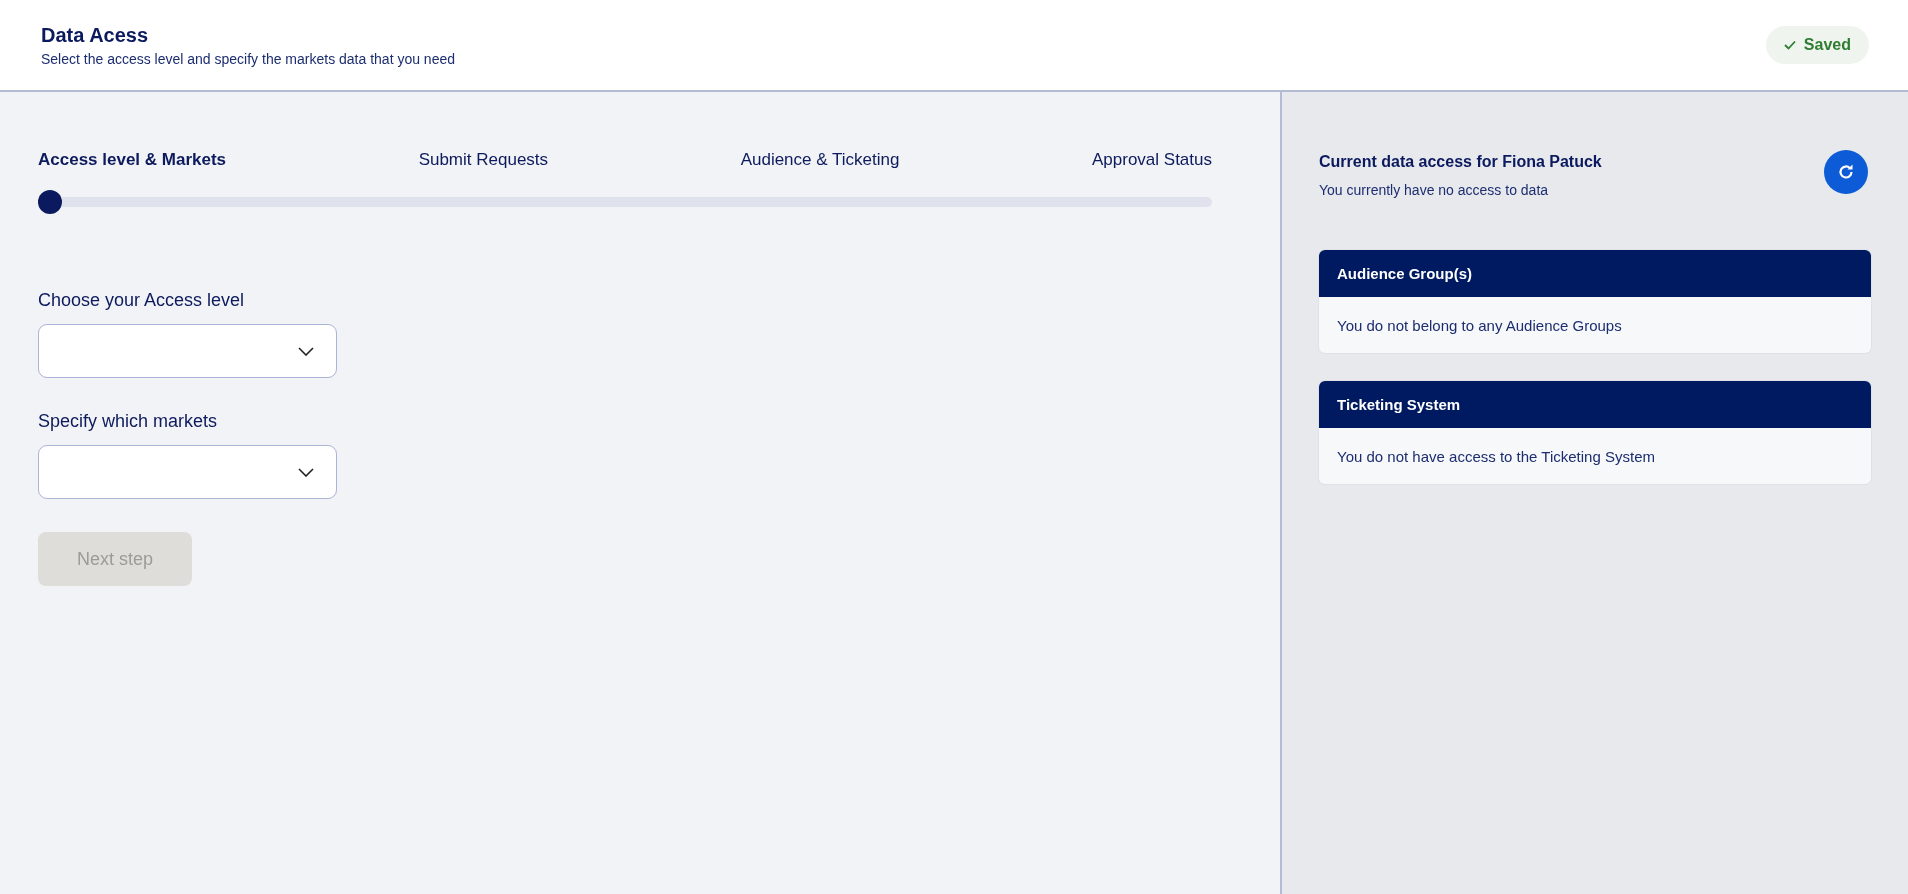  Describe the element at coordinates (128, 421) in the screenshot. I see `field-label: Specify which markets` at that location.